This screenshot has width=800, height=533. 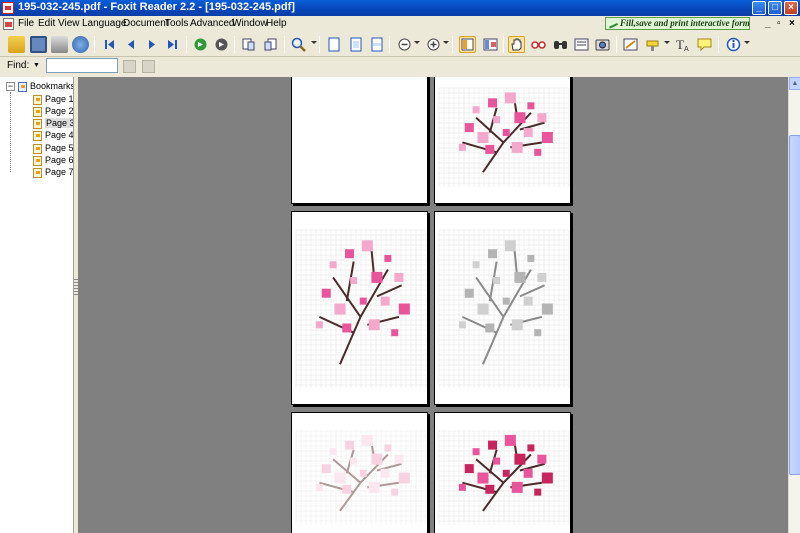 What do you see at coordinates (248, 44) in the screenshot?
I see `rotate-left-icon` at bounding box center [248, 44].